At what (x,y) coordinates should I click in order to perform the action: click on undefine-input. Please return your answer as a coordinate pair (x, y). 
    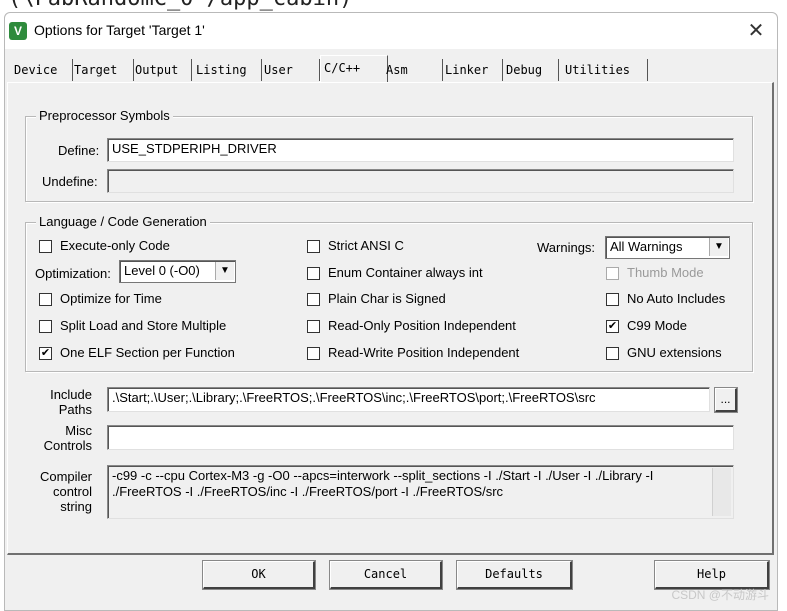
    Looking at the image, I should click on (420, 181).